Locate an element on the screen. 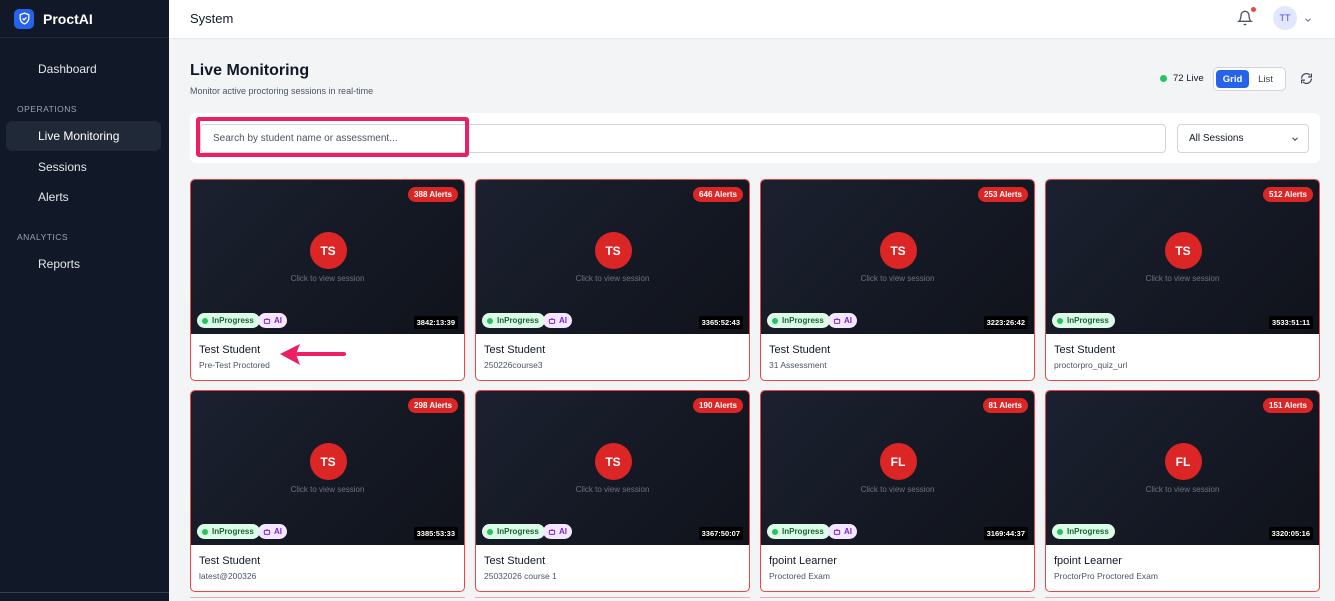 The image size is (1335, 601). alerts-badge: 151 Alerts is located at coordinates (1288, 405).